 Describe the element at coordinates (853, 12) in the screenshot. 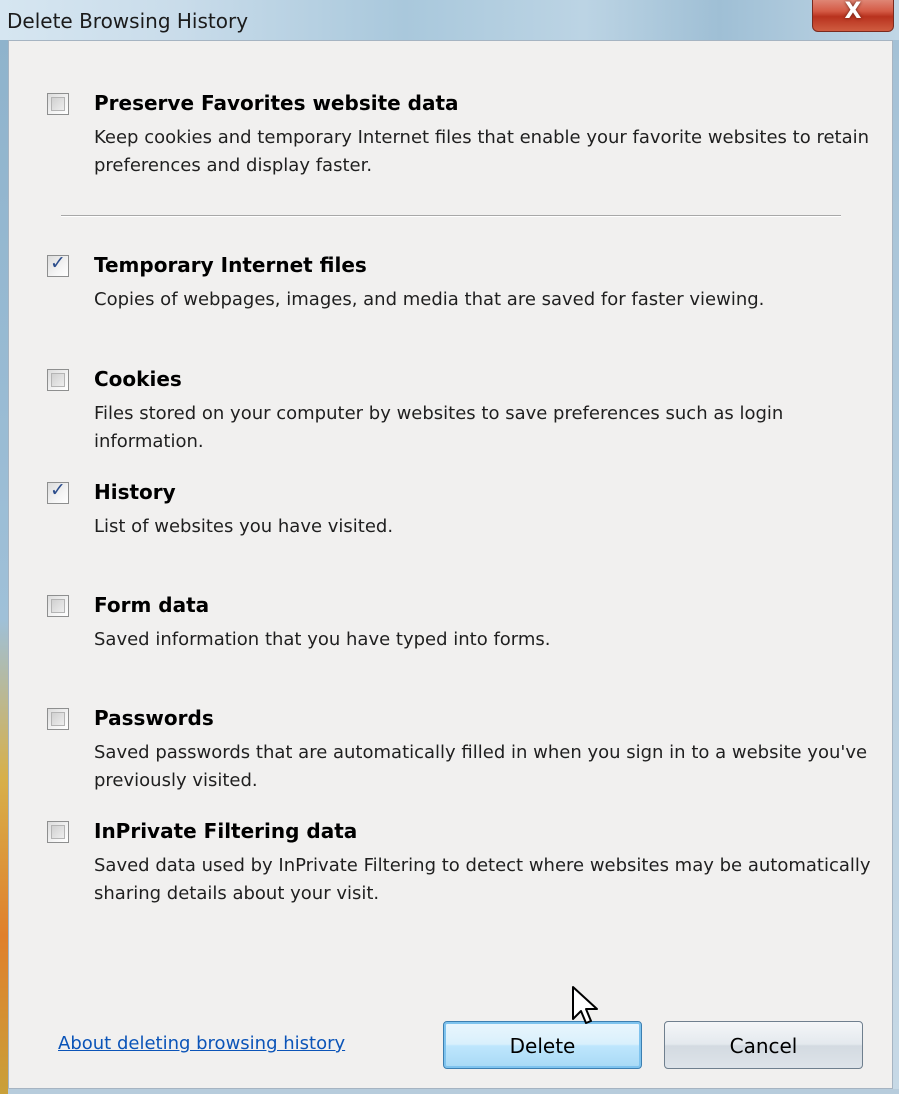

I see `close-icon: X` at that location.